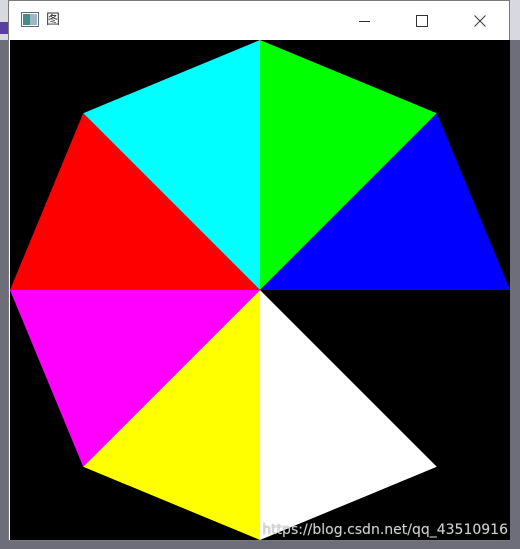 This screenshot has height=549, width=520. I want to click on app-icon, so click(30, 19).